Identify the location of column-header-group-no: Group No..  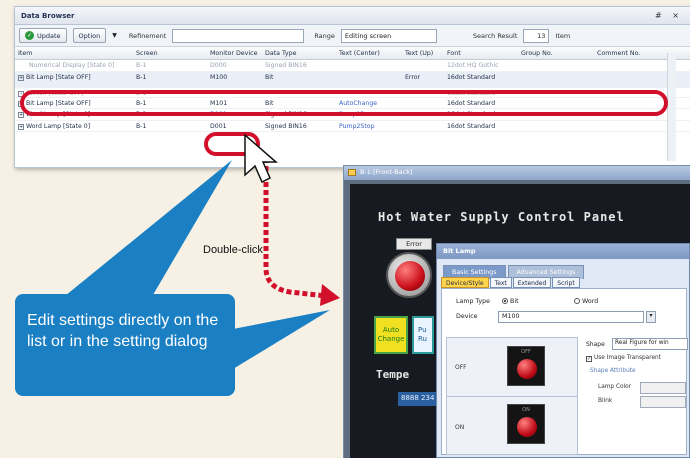
(556, 53).